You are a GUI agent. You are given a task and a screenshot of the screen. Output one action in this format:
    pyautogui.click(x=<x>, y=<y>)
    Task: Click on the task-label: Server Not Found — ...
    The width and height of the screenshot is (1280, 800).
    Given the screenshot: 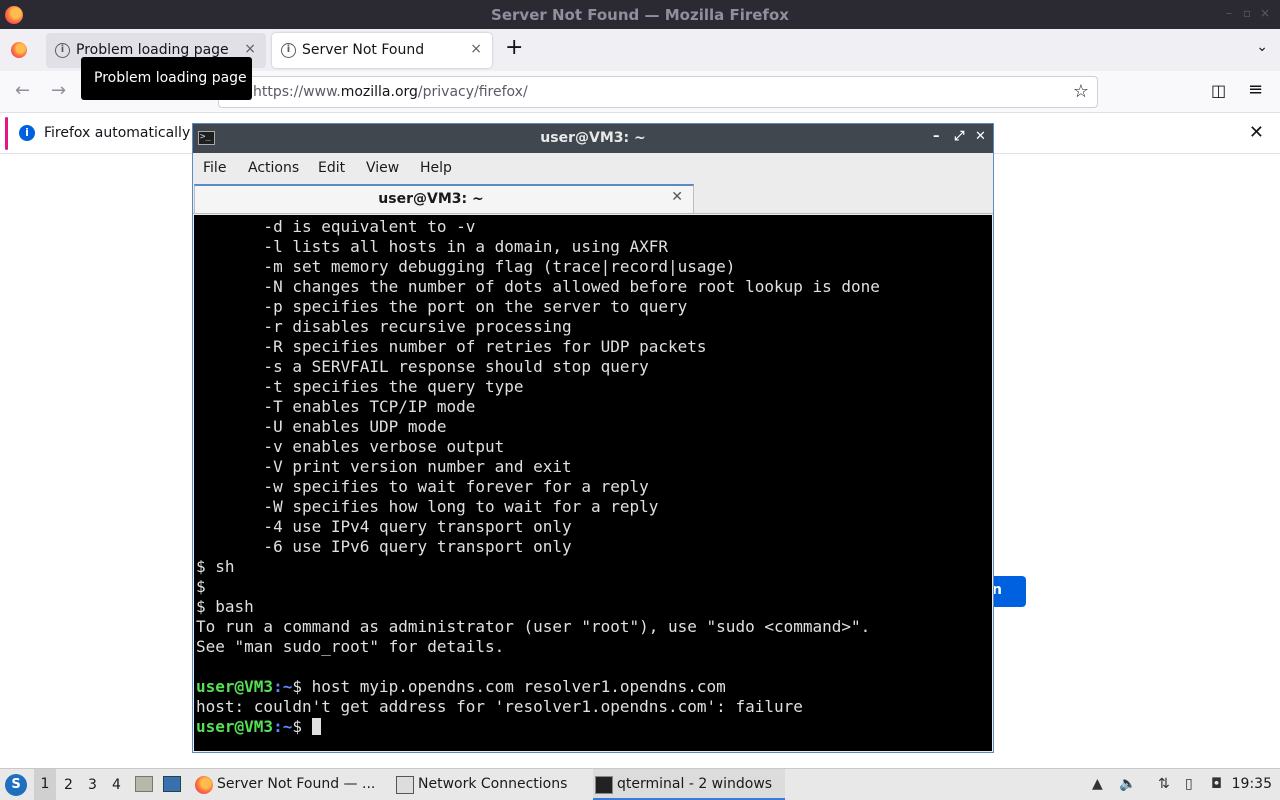 What is the action you would take?
    pyautogui.click(x=296, y=784)
    